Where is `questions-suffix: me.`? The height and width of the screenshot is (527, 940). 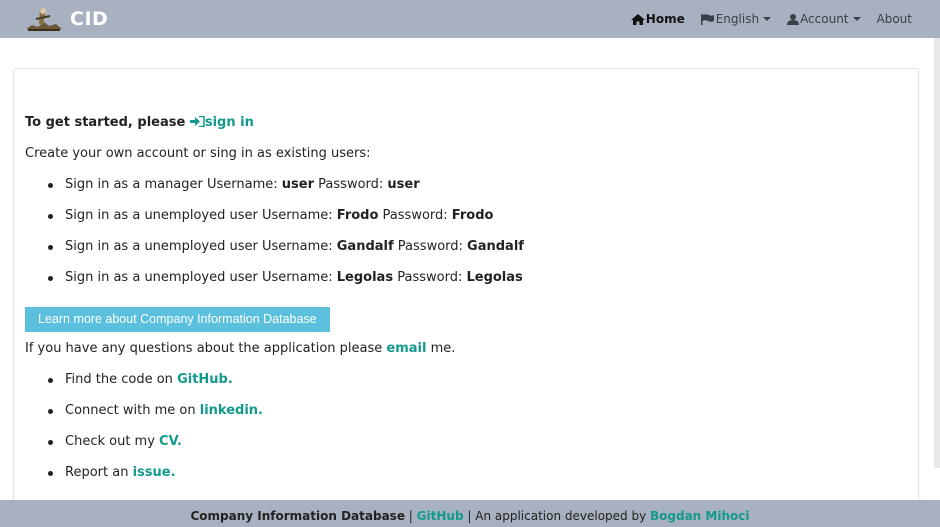 questions-suffix: me. is located at coordinates (443, 348).